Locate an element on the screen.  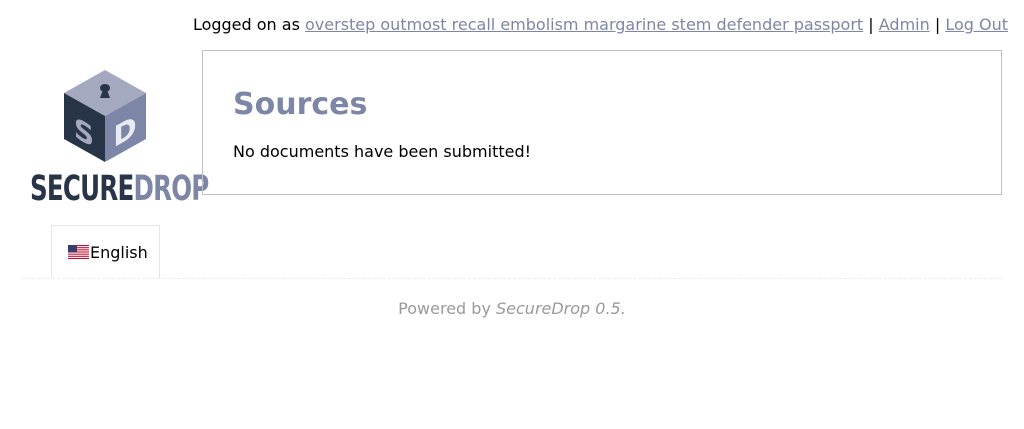
language-label: English is located at coordinates (119, 252).